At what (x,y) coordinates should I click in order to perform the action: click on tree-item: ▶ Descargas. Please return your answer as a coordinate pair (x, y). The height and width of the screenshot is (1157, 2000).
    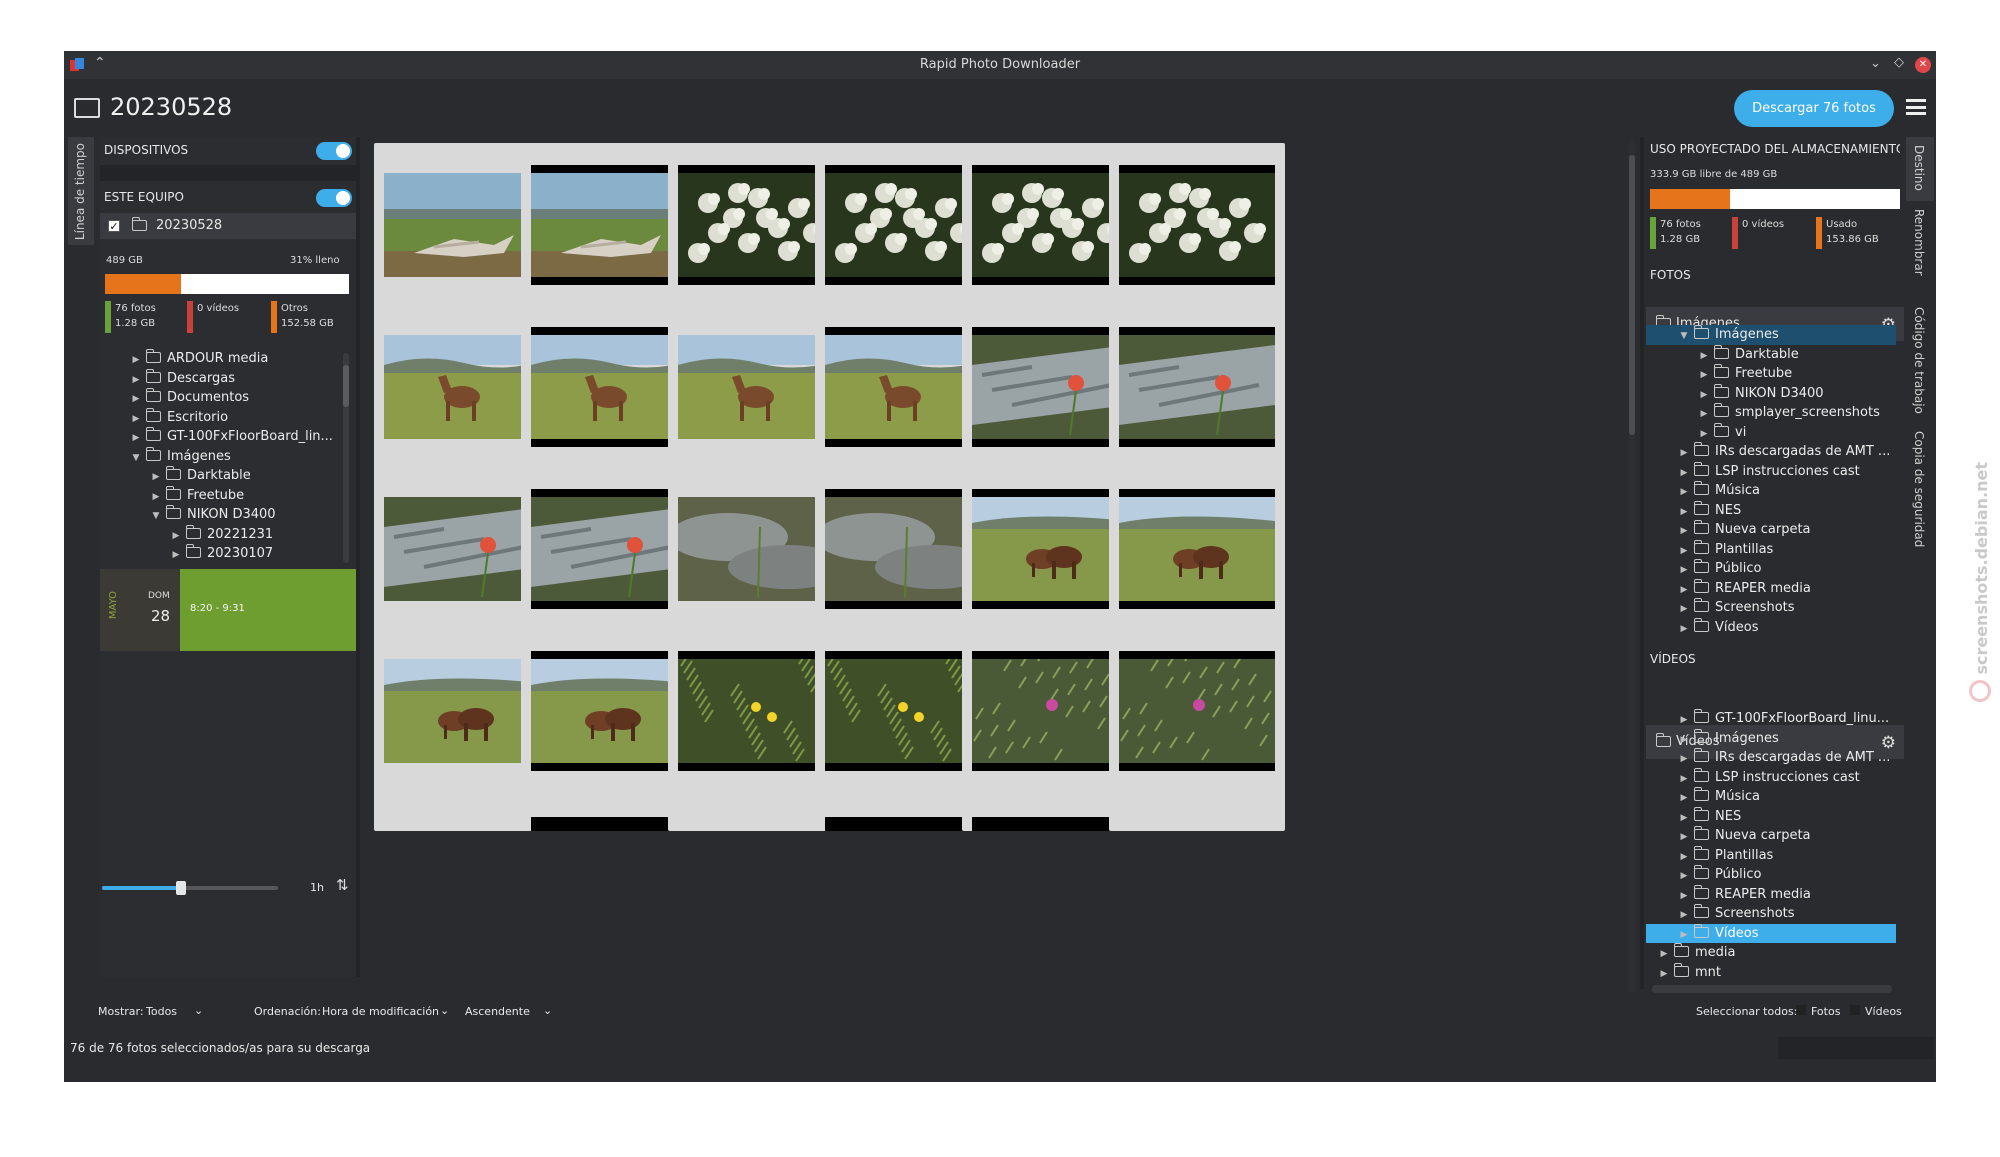
    Looking at the image, I should click on (220, 378).